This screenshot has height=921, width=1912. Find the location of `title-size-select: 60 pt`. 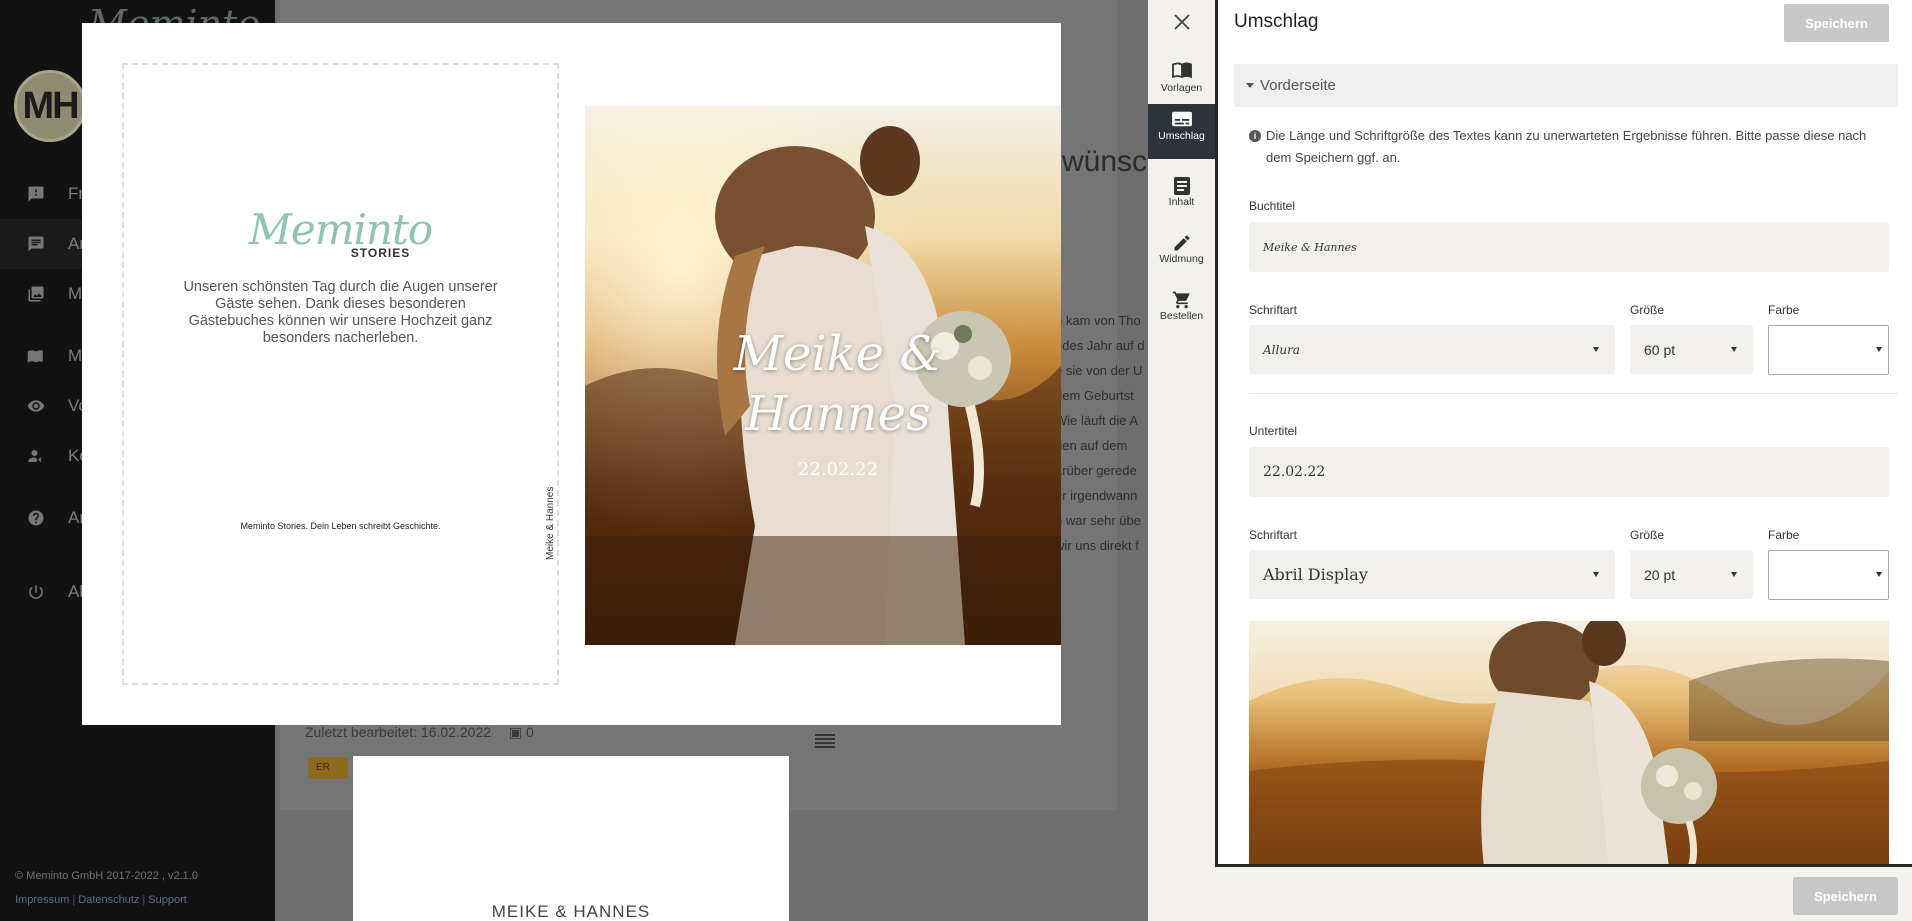

title-size-select: 60 pt is located at coordinates (1691, 349).